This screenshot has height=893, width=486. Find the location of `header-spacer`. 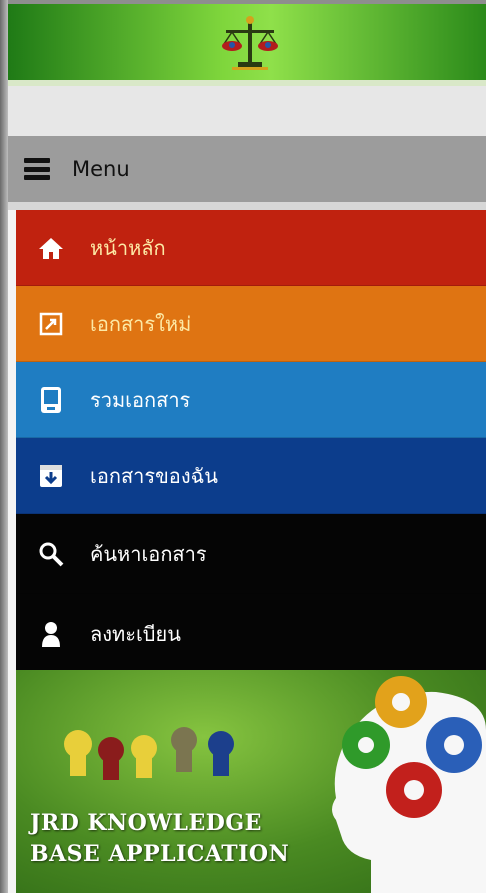

header-spacer is located at coordinates (247, 111).